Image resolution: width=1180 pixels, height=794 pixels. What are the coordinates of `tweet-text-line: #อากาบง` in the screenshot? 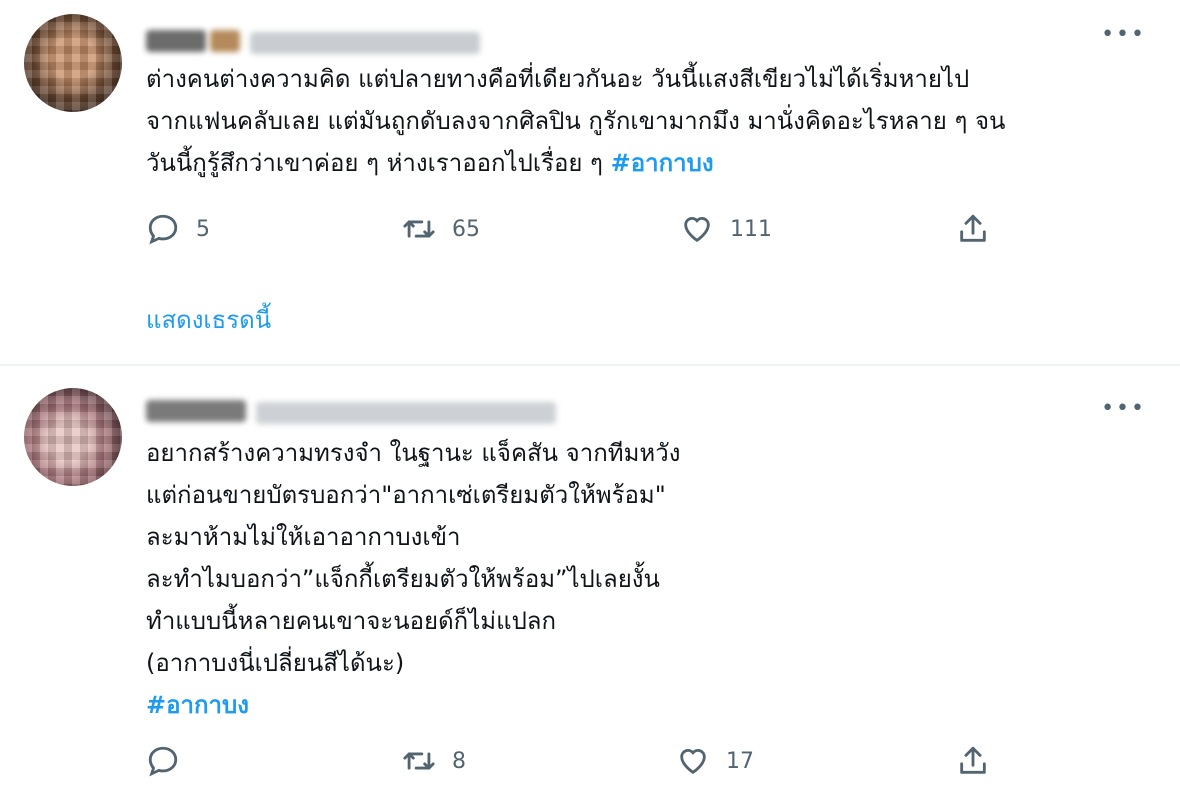 It's located at (413, 705).